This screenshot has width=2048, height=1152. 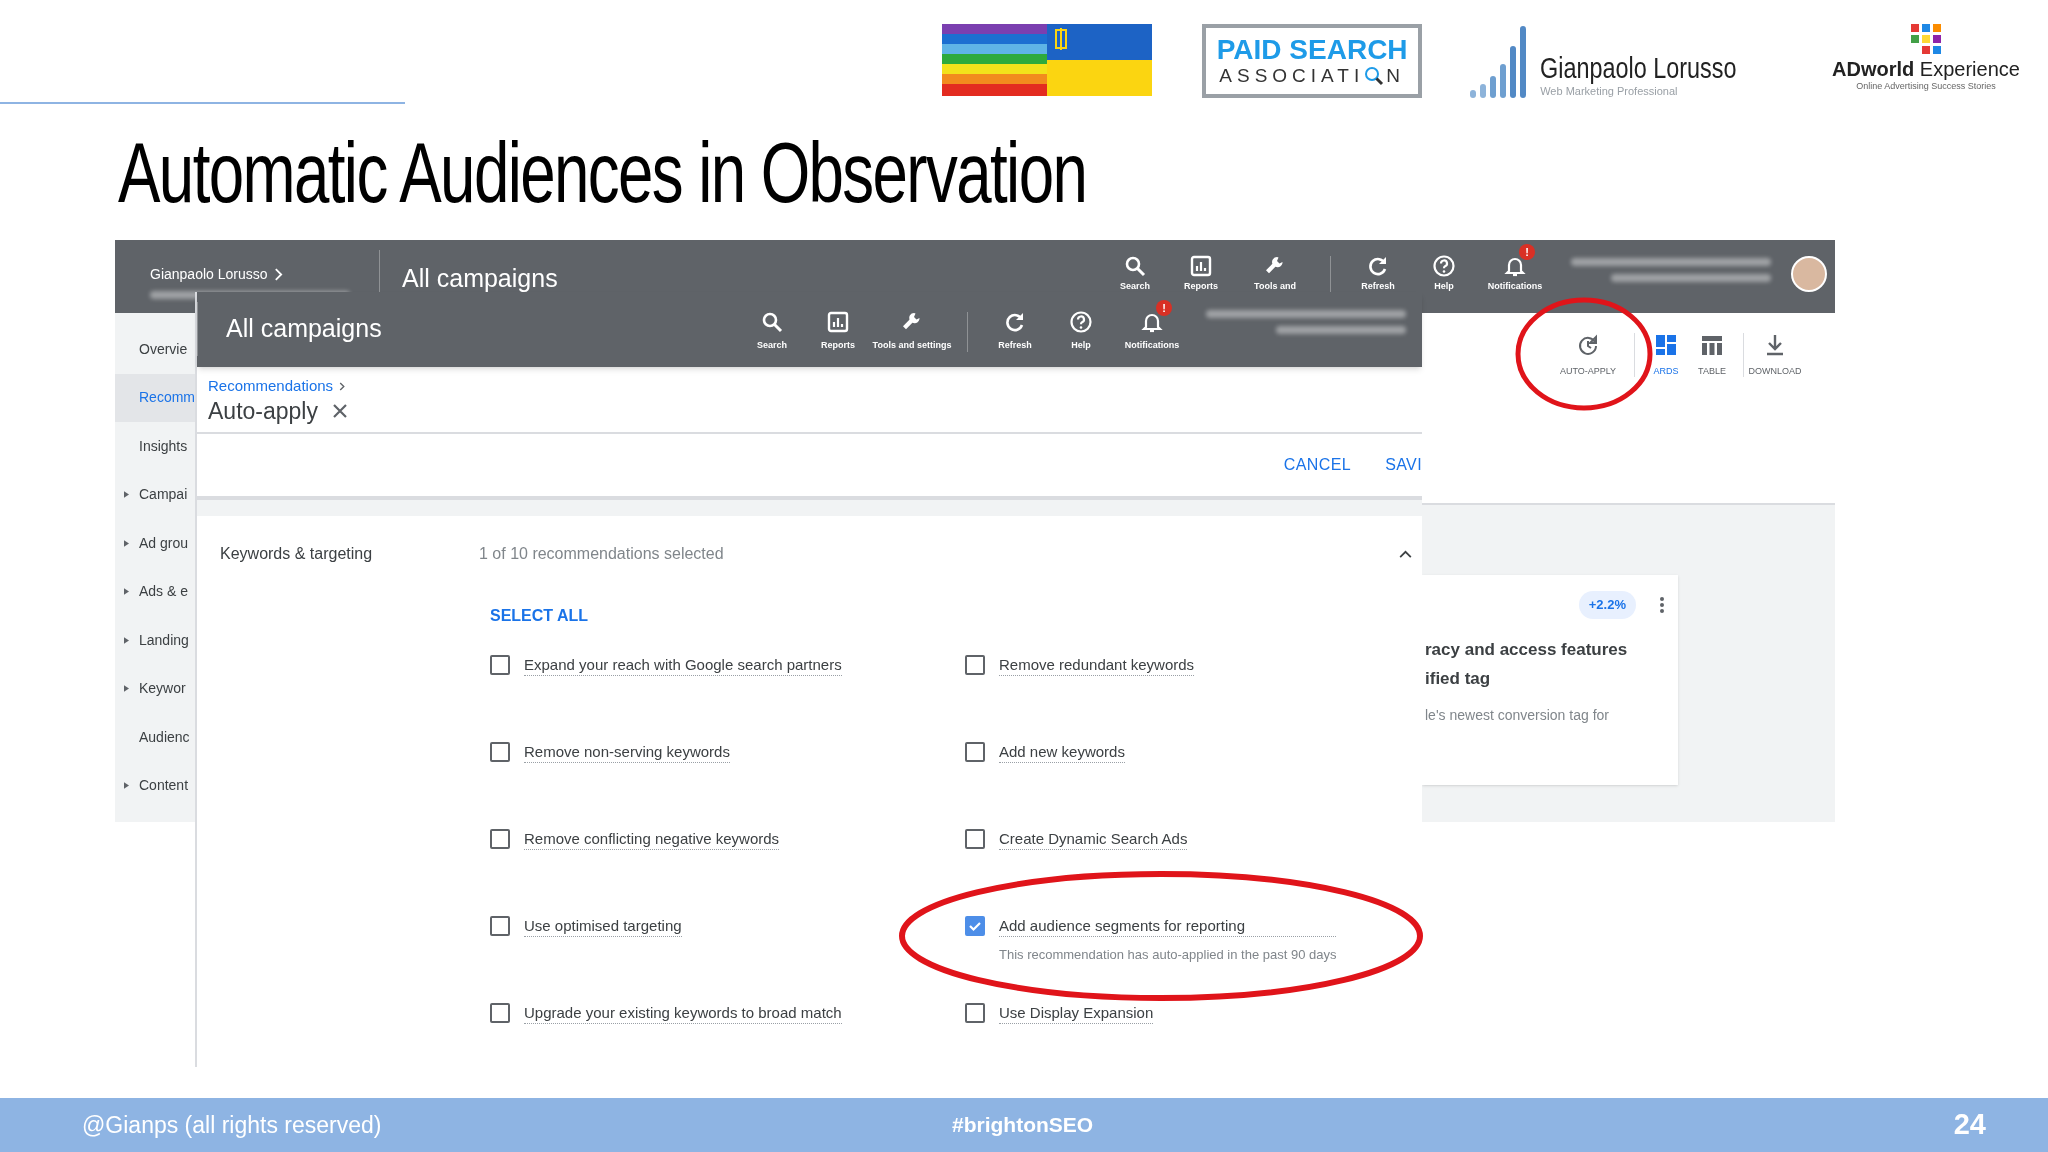 What do you see at coordinates (1926, 39) in the screenshot?
I see `color-squares-icon` at bounding box center [1926, 39].